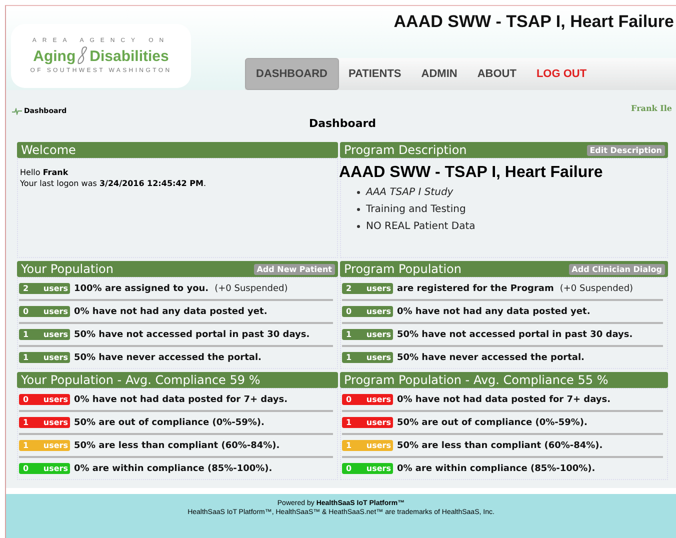  I want to click on logout-link: LOG OUT, so click(561, 74).